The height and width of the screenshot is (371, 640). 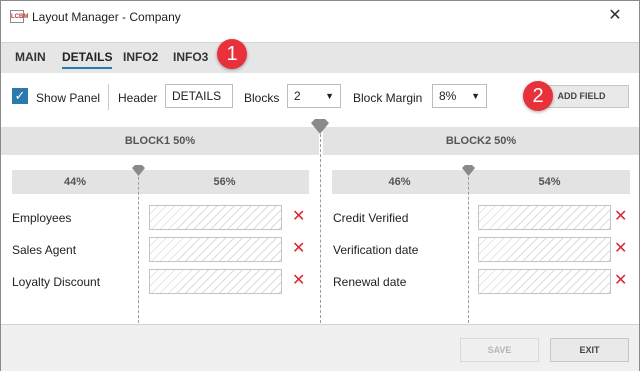 What do you see at coordinates (224, 182) in the screenshot?
I see `block1-right-percent: 56%` at bounding box center [224, 182].